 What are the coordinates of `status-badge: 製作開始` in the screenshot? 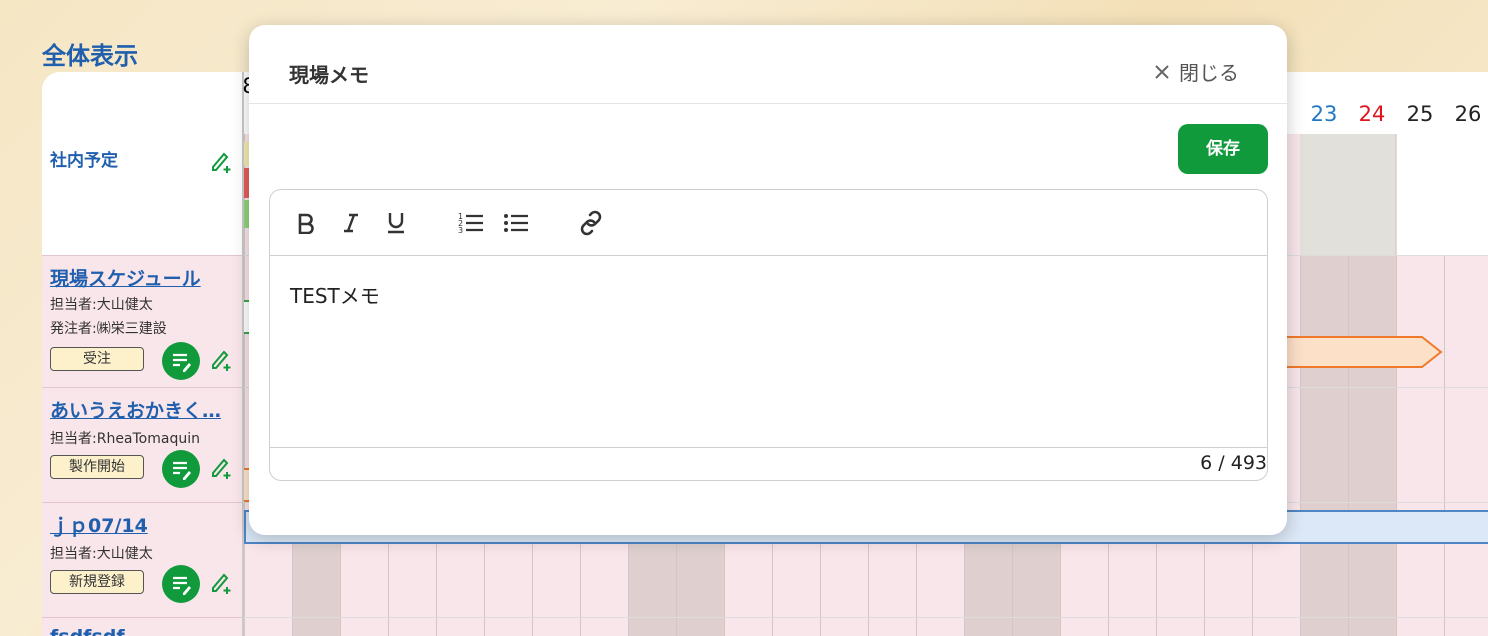 It's located at (97, 467).